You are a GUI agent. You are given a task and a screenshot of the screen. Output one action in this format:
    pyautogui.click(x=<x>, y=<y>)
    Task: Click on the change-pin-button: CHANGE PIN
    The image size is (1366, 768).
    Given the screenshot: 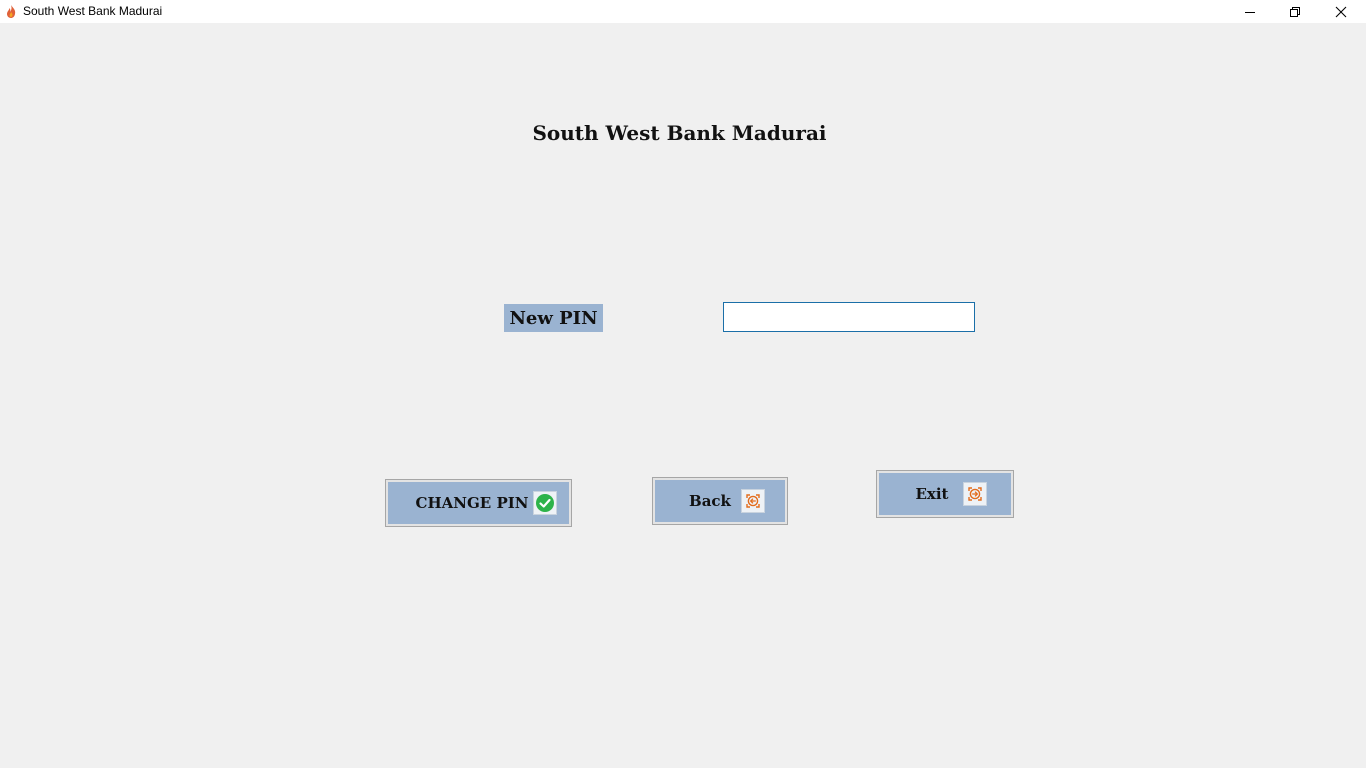 What is the action you would take?
    pyautogui.click(x=478, y=503)
    